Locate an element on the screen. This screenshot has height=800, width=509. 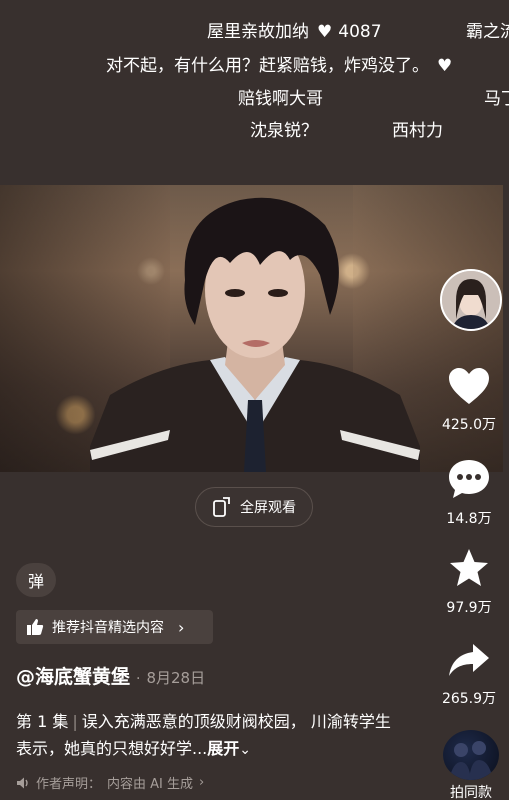
author-avatar is located at coordinates (471, 300).